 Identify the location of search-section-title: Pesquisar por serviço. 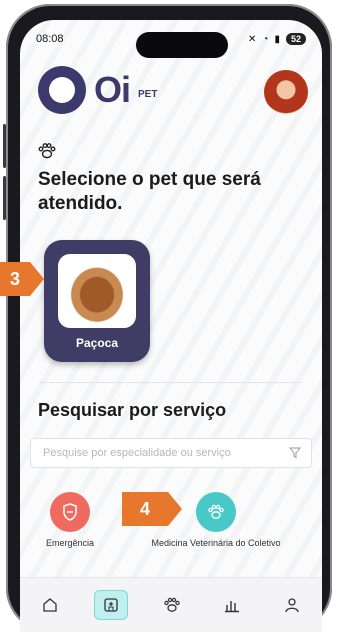
(132, 410).